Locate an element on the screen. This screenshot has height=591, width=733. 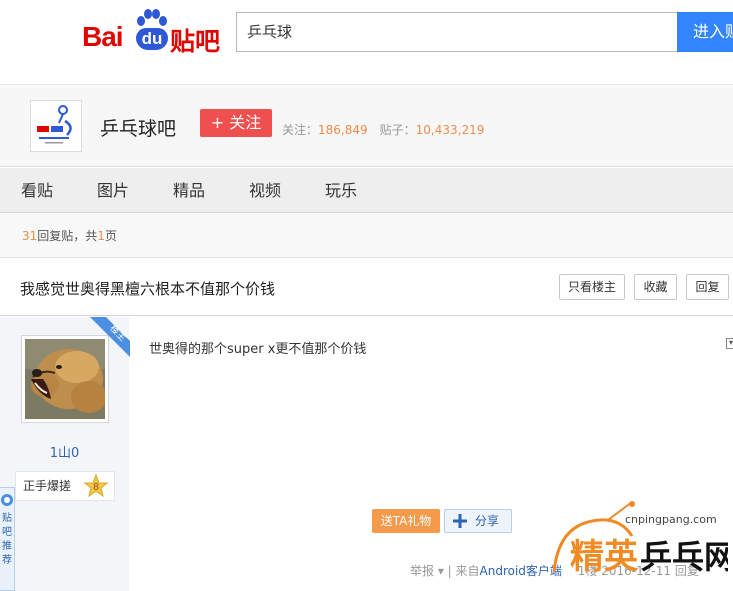
recommend-icon is located at coordinates (7, 500).